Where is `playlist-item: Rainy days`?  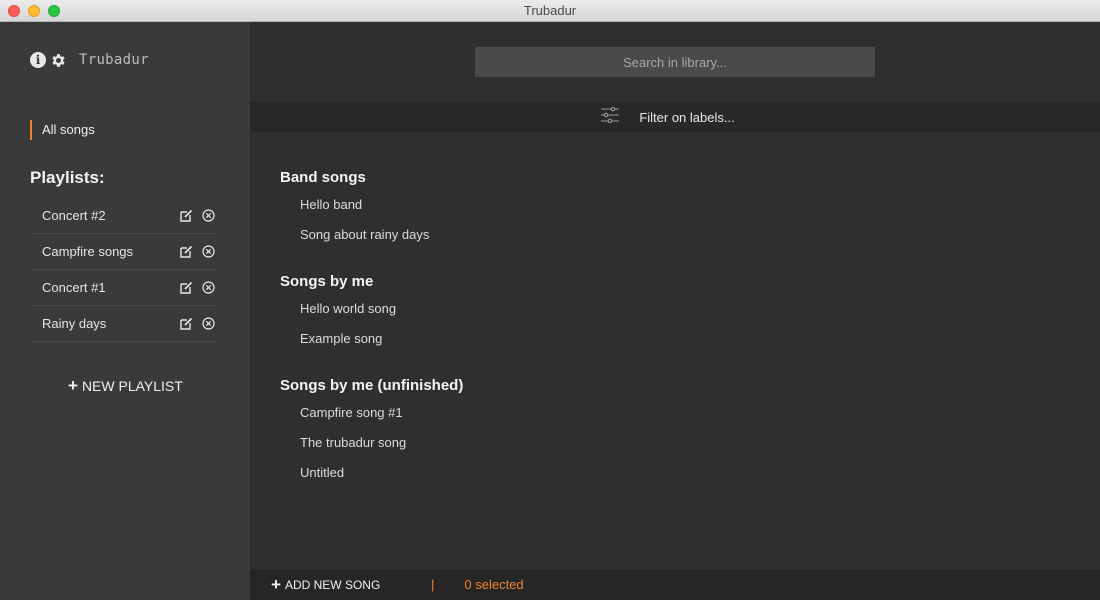
playlist-item: Rainy days is located at coordinates (124, 324).